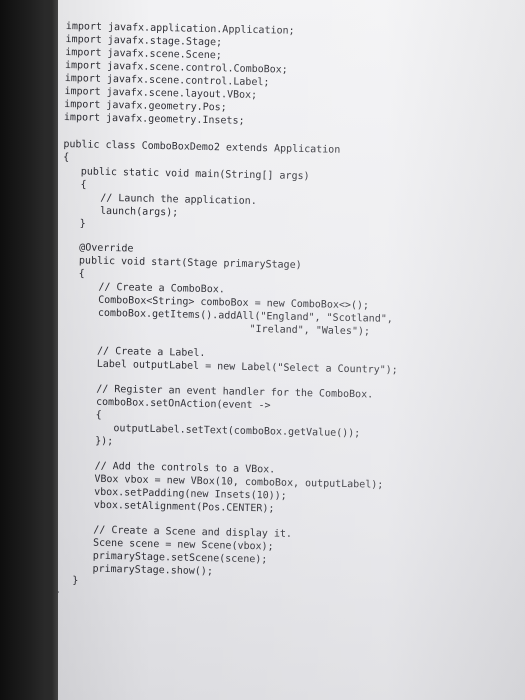 The height and width of the screenshot is (700, 525). What do you see at coordinates (153, 570) in the screenshot?
I see `code-line: primaryStage.show();` at bounding box center [153, 570].